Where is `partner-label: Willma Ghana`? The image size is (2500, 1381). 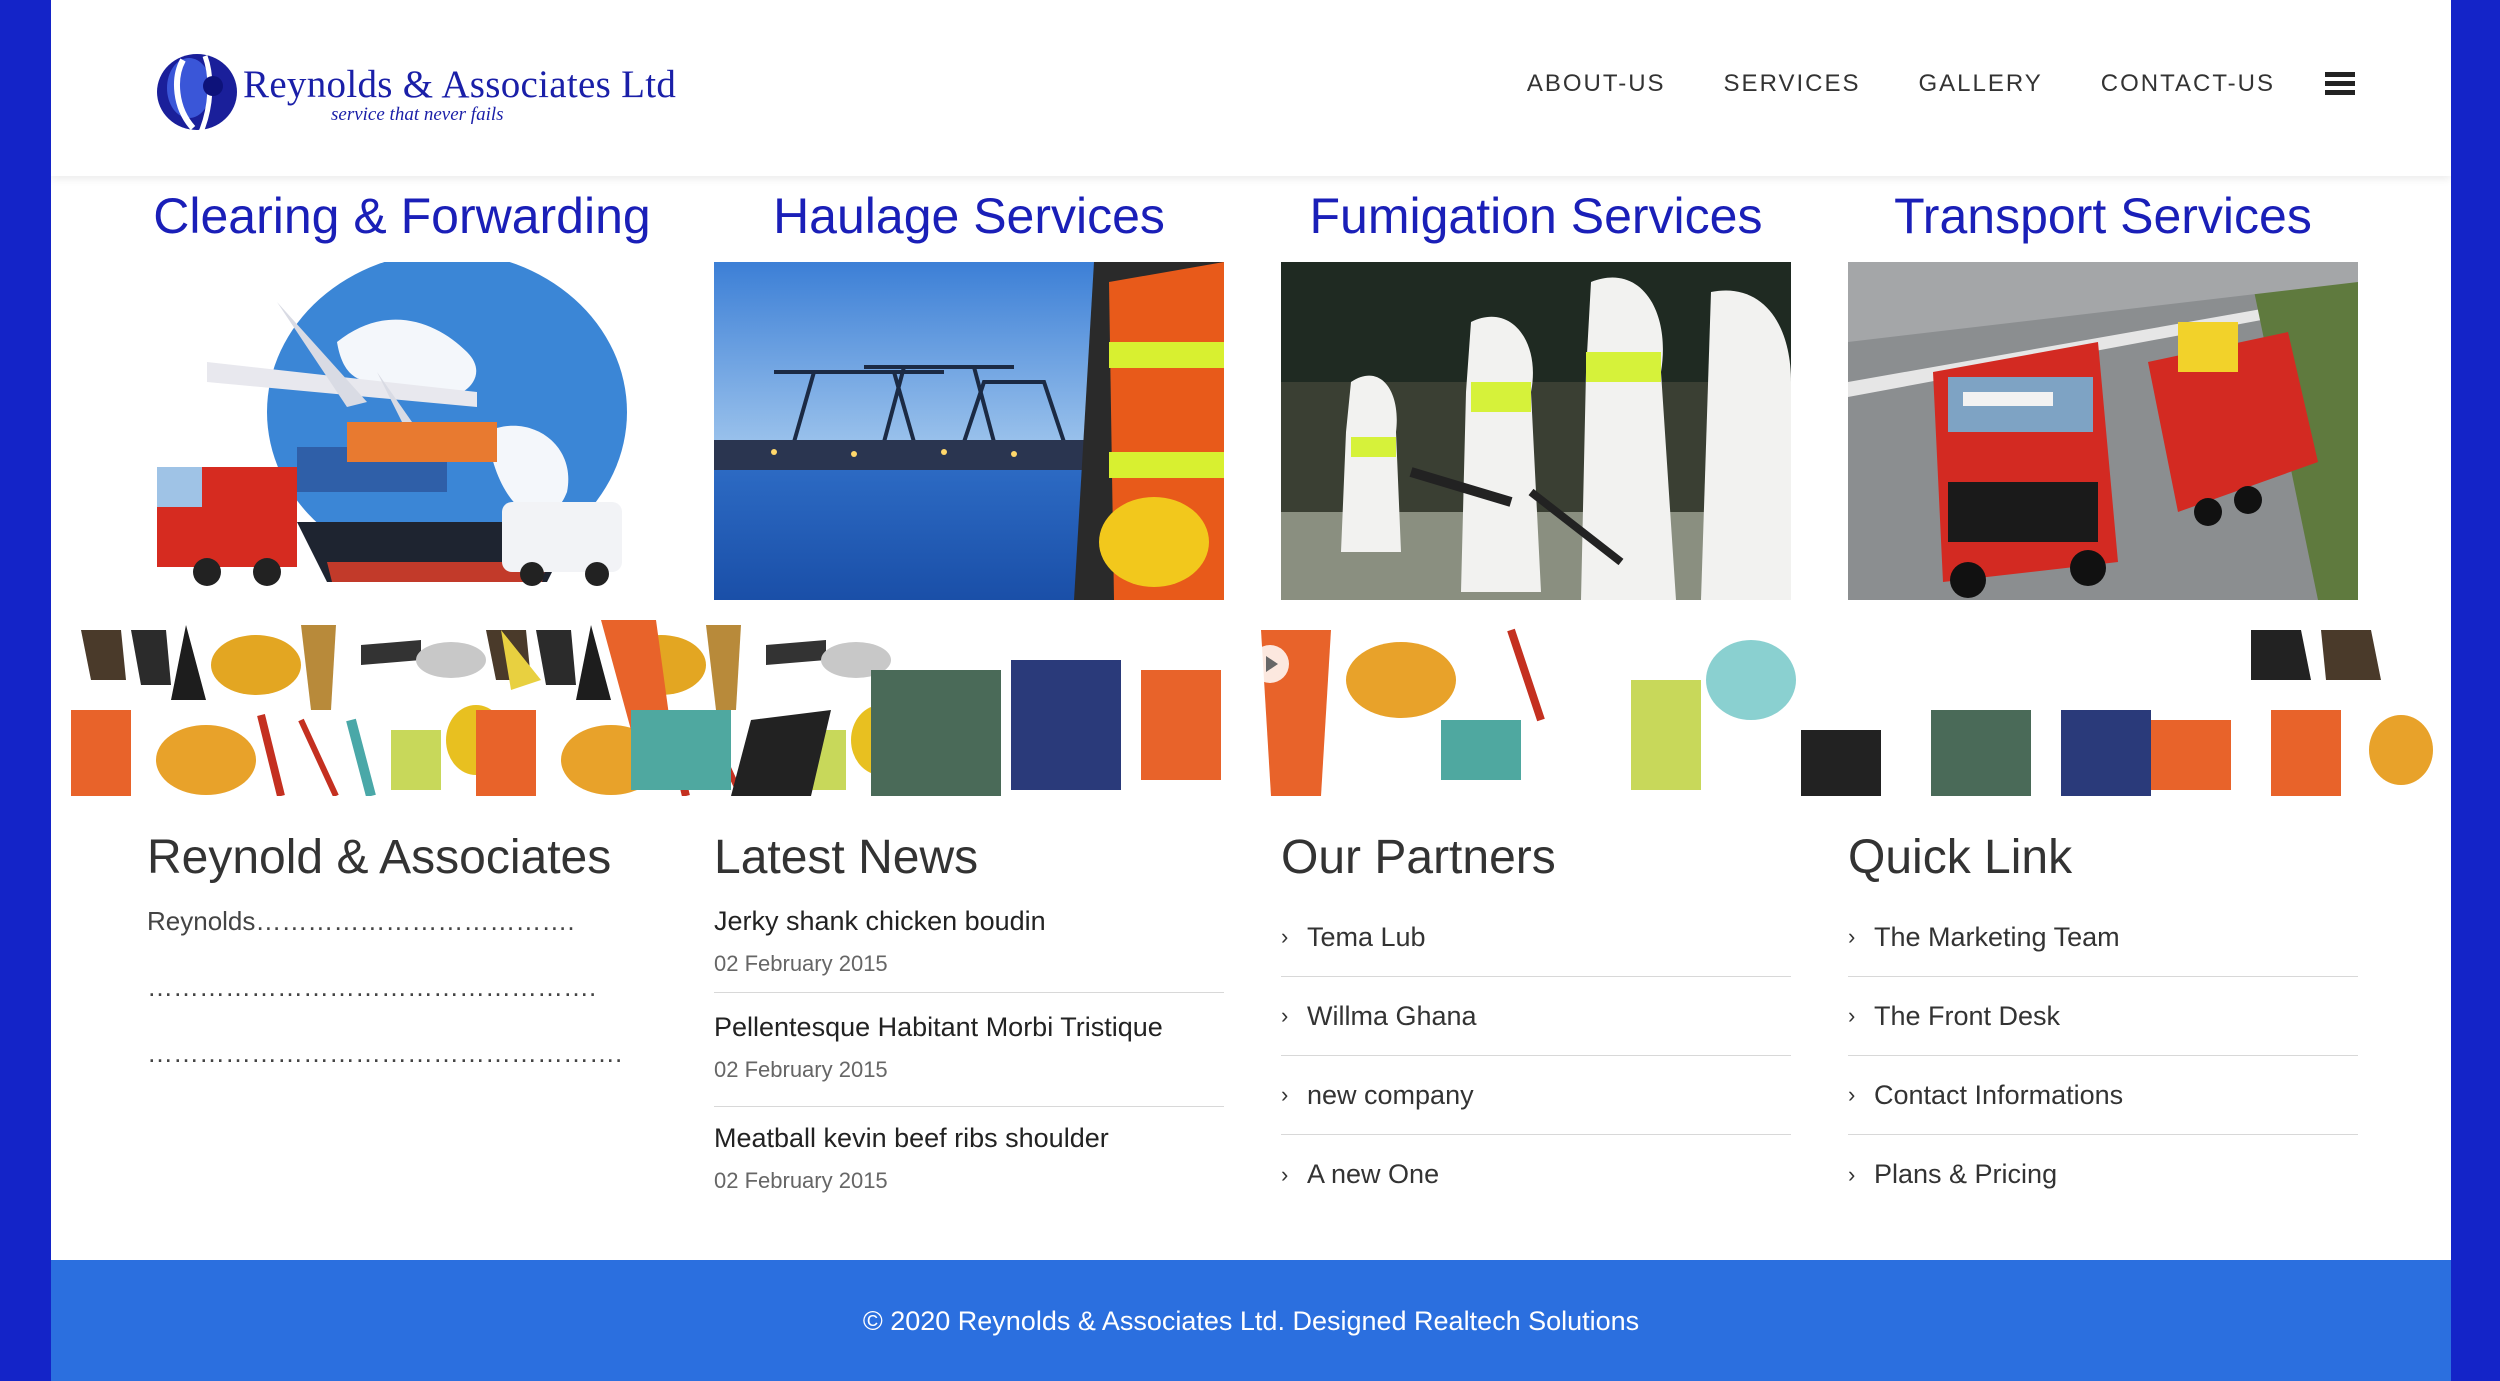
partner-label: Willma Ghana is located at coordinates (1392, 1015).